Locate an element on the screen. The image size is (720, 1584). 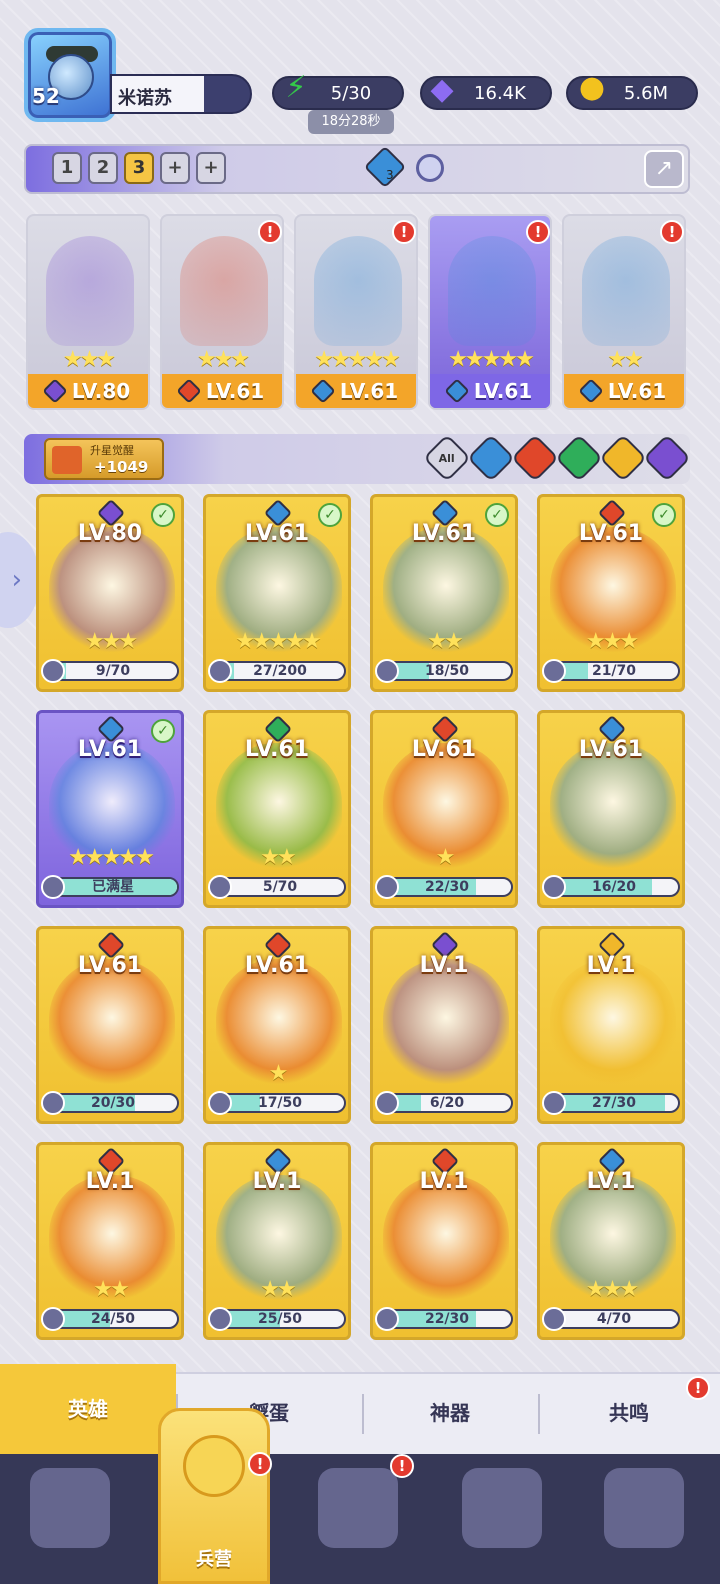
shard-progress: 24/50 is located at coordinates (113, 1319).